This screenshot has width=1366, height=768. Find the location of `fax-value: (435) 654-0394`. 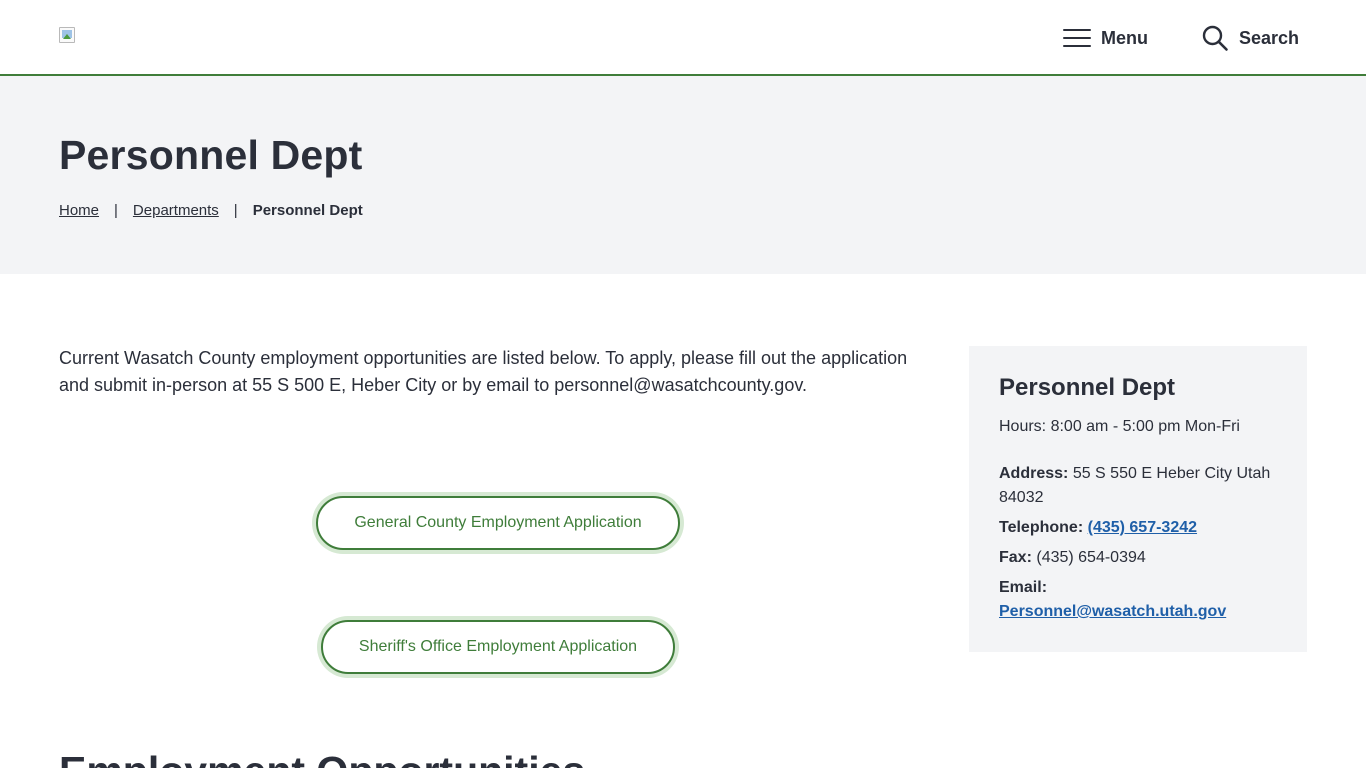

fax-value: (435) 654-0394 is located at coordinates (1091, 557).